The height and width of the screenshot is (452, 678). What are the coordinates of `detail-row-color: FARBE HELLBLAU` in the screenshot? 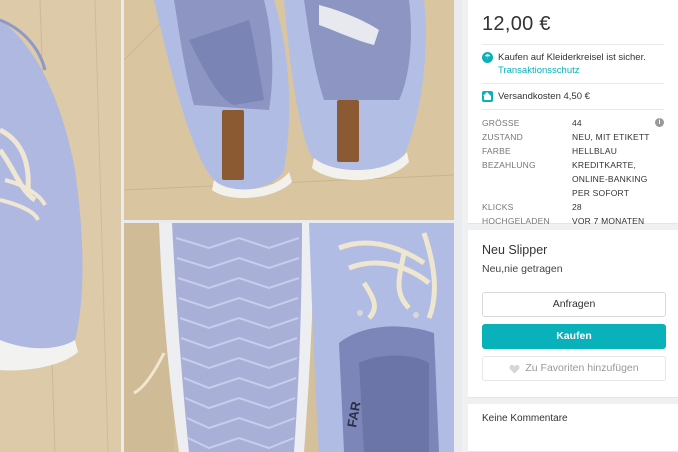 It's located at (573, 151).